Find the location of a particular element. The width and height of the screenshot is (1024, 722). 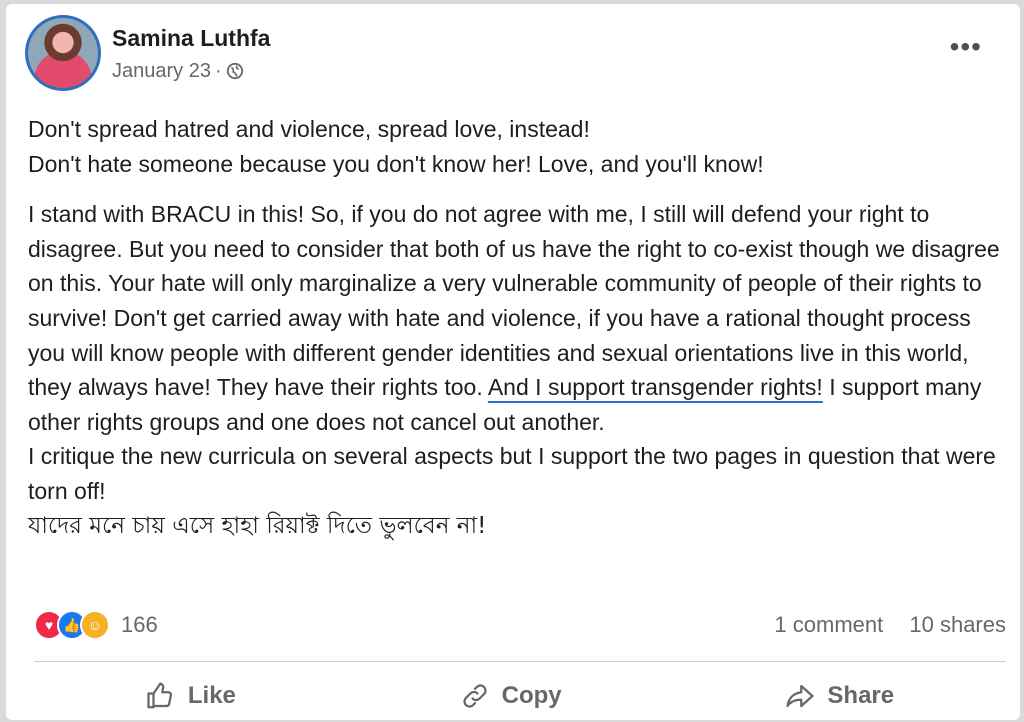

more-options-icon: ••• is located at coordinates (966, 47).